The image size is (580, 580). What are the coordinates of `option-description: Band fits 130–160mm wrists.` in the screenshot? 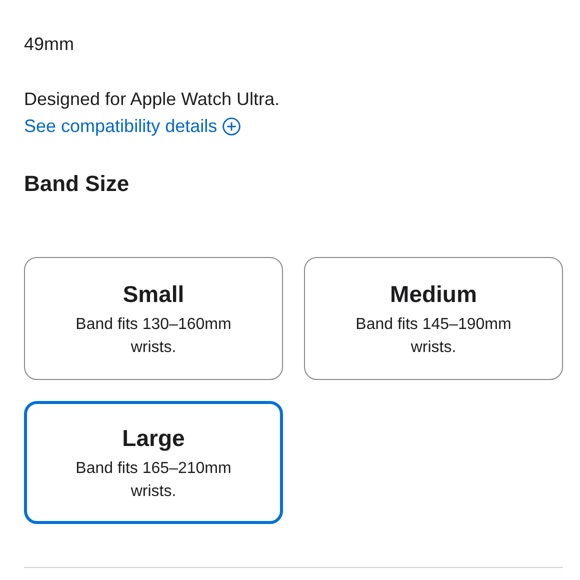 It's located at (153, 336).